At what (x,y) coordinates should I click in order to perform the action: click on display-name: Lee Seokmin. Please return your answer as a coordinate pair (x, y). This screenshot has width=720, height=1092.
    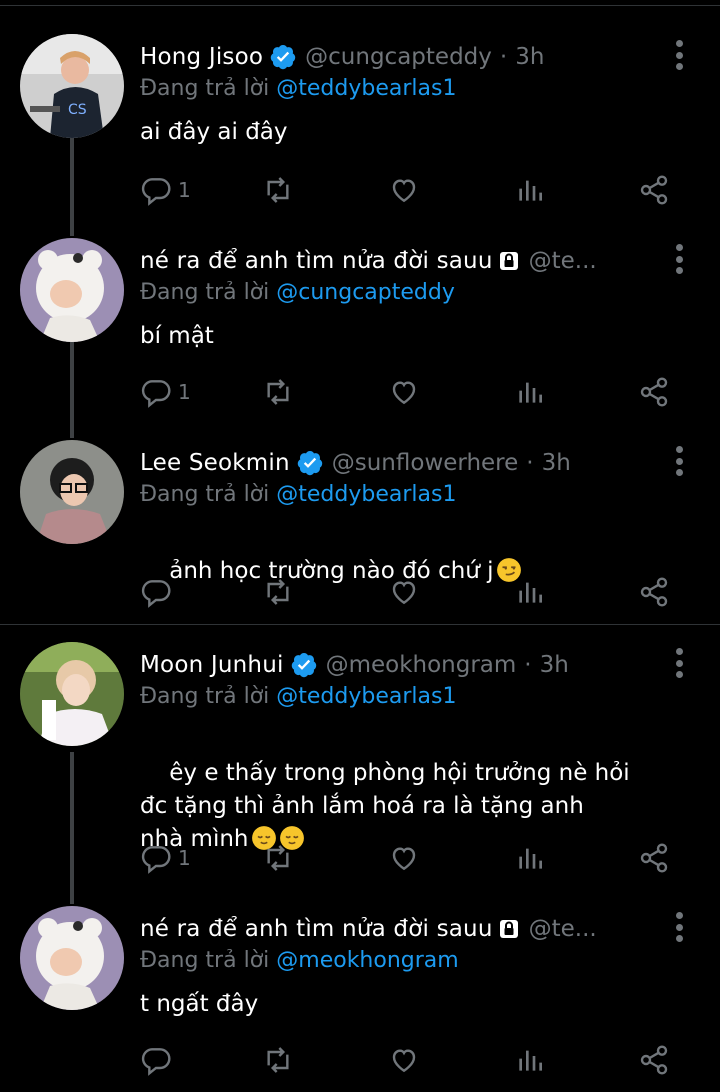
    Looking at the image, I should click on (215, 463).